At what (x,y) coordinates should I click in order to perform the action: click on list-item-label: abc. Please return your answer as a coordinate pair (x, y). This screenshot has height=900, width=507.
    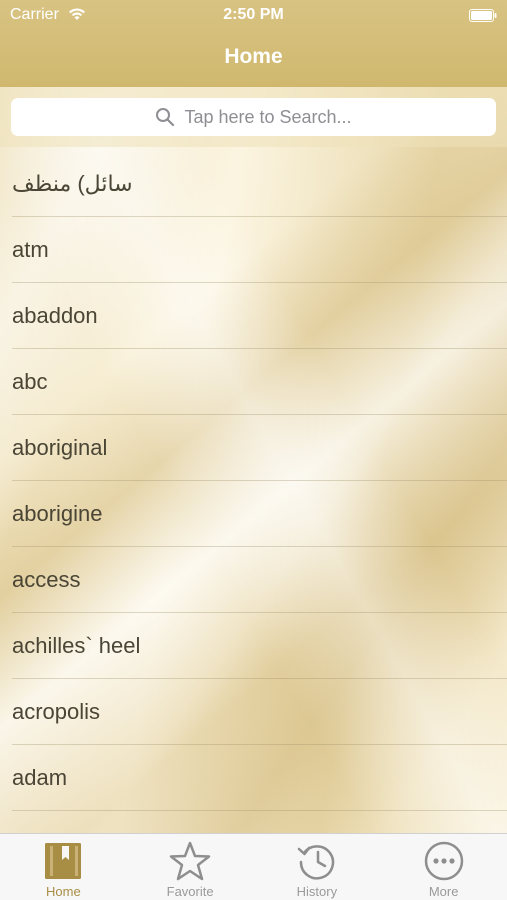
    Looking at the image, I should click on (30, 381).